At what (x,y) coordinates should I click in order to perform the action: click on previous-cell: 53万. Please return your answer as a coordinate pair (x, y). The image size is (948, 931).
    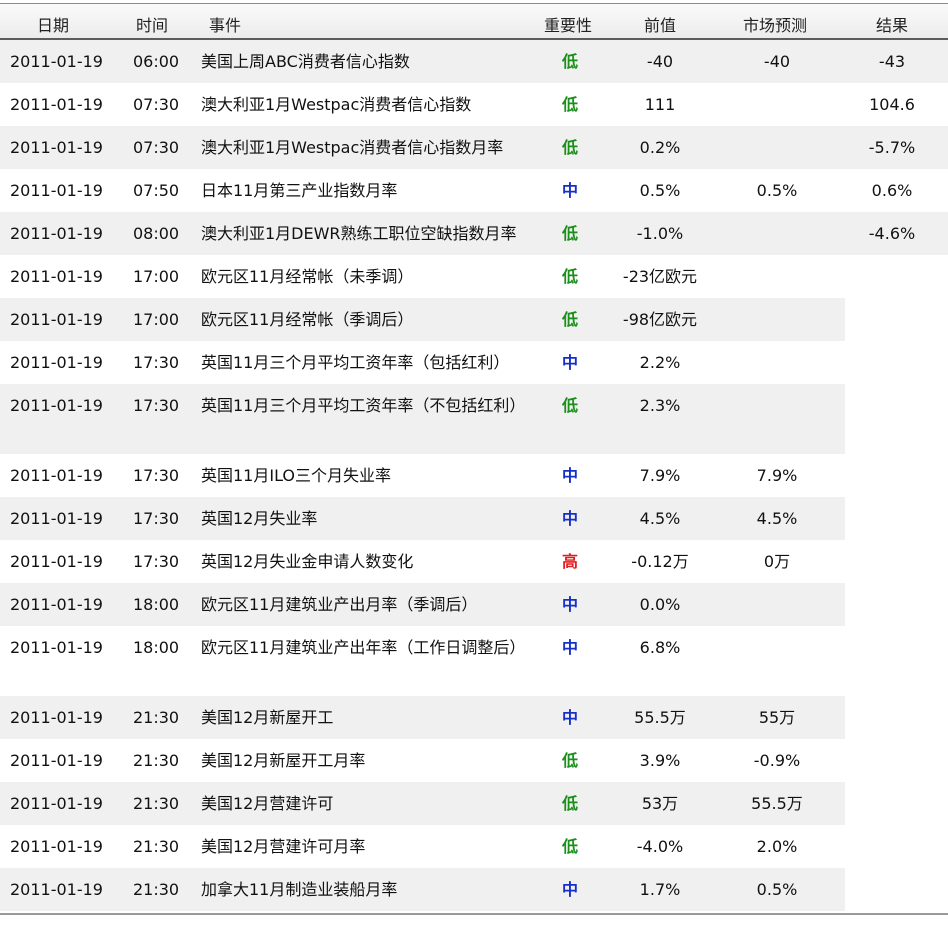
    Looking at the image, I should click on (660, 803).